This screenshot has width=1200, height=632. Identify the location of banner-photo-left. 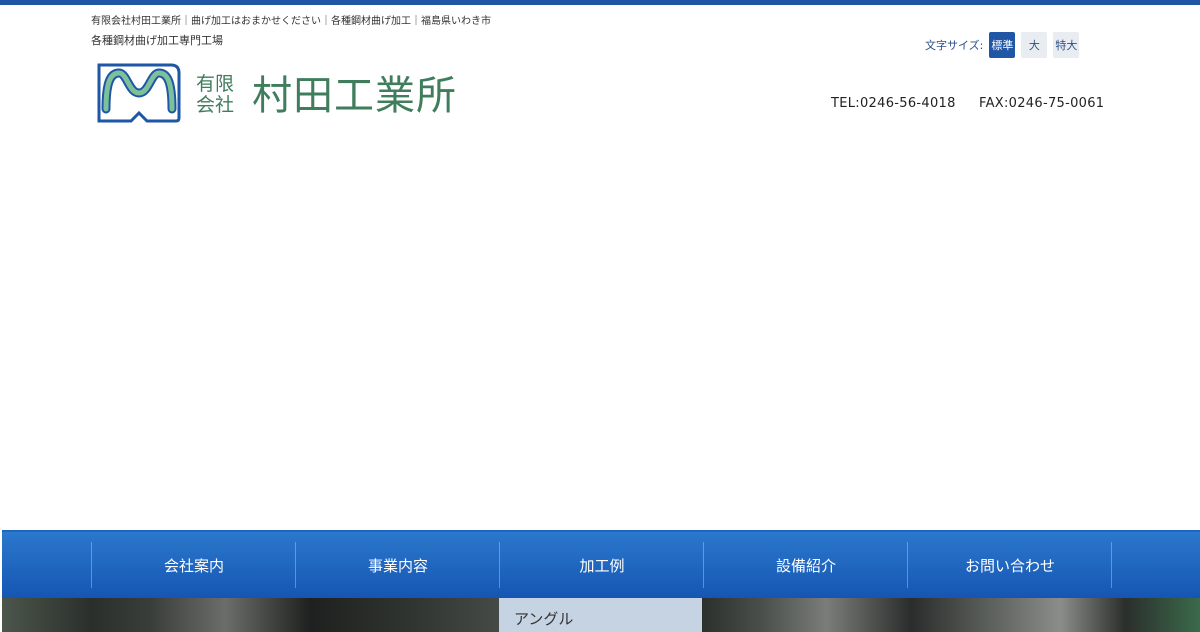
(250, 615).